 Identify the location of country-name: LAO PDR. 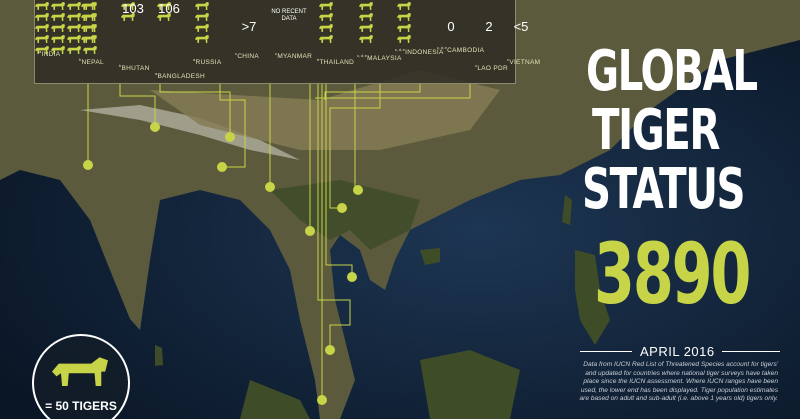
(492, 69).